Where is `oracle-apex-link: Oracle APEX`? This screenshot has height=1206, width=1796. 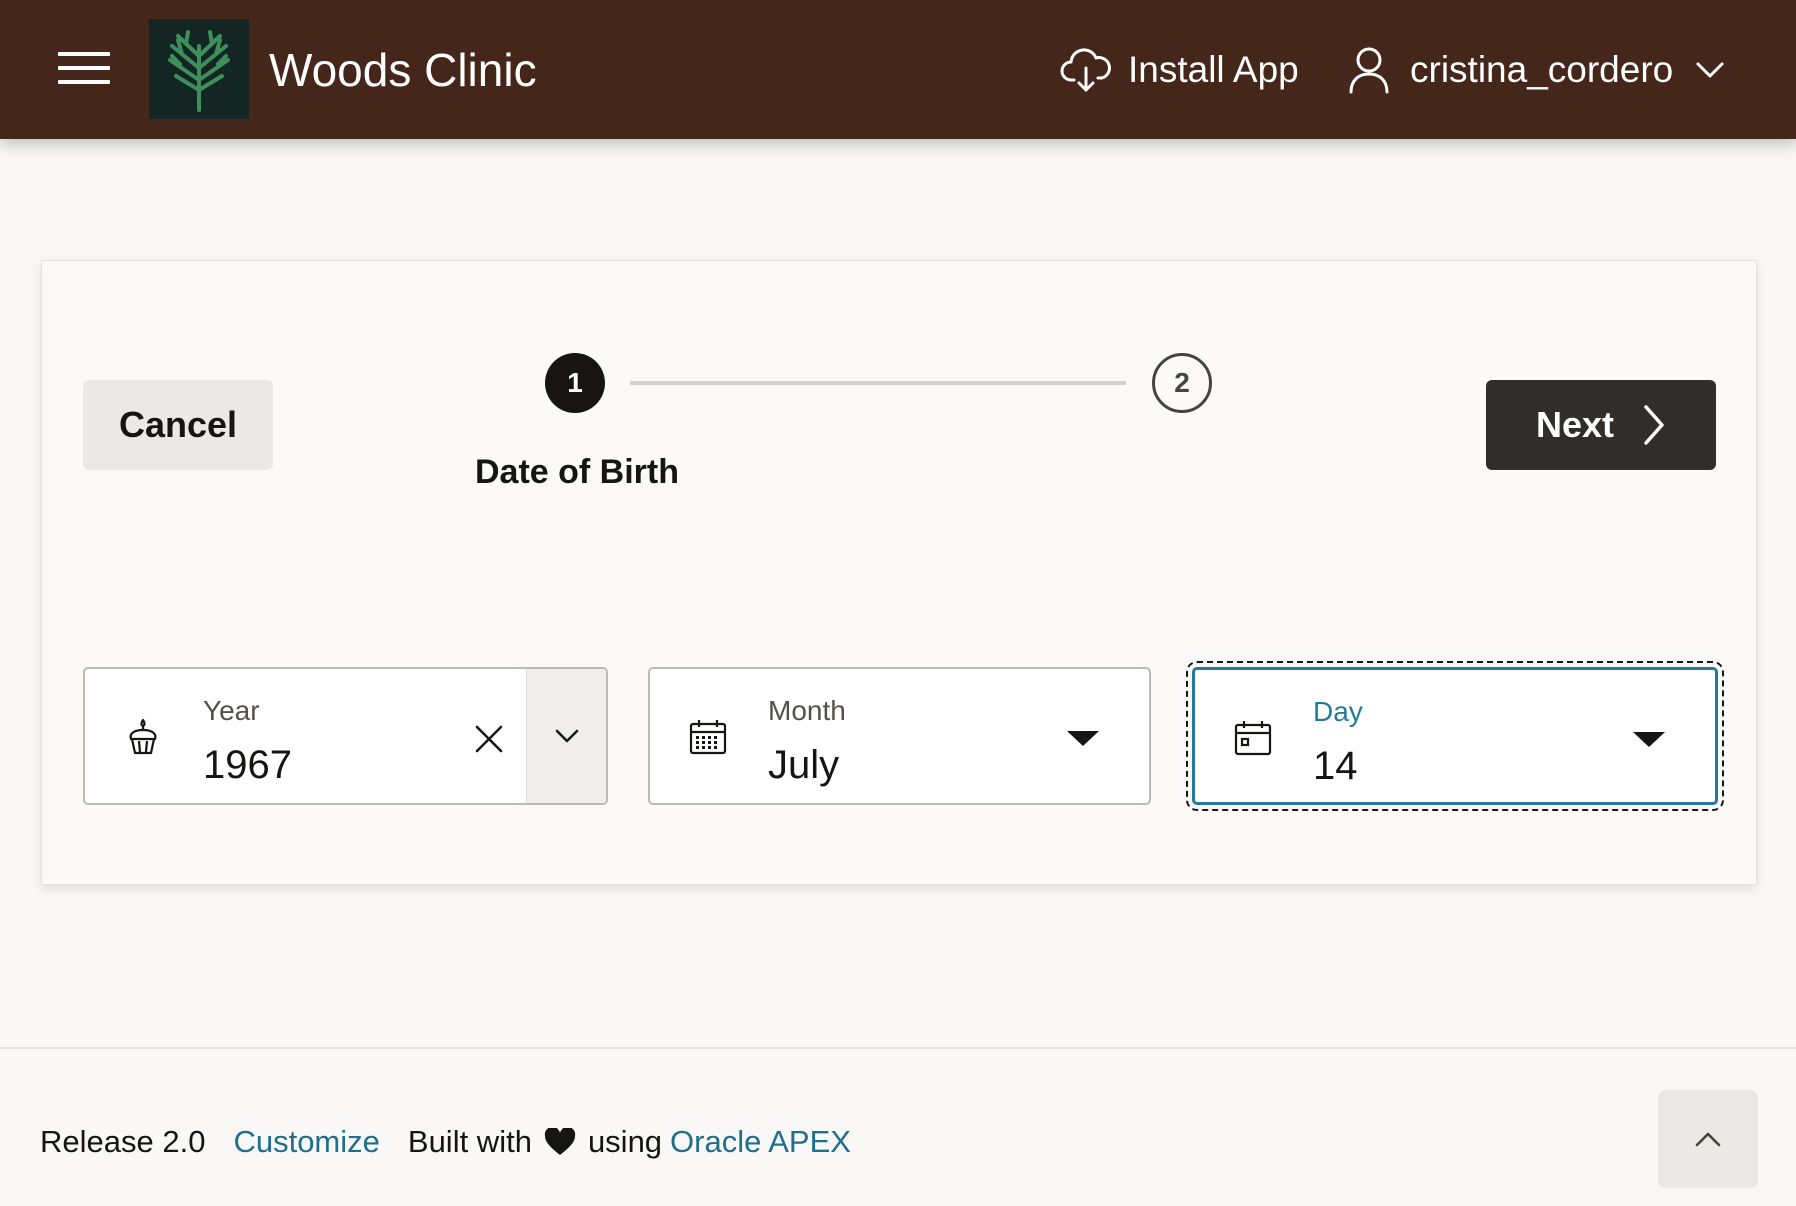 oracle-apex-link: Oracle APEX is located at coordinates (760, 1142).